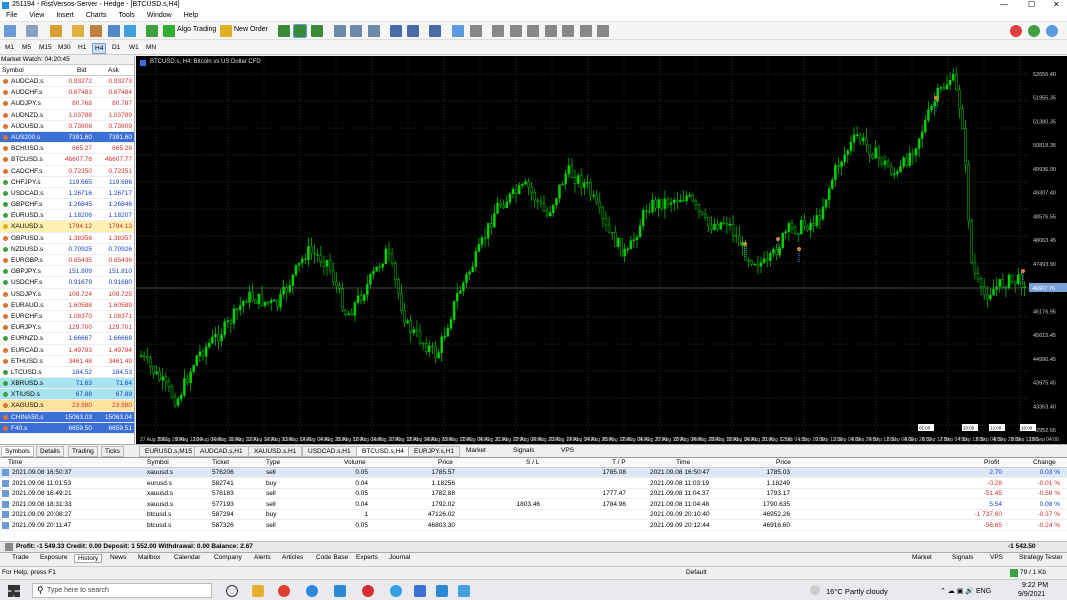 The width and height of the screenshot is (1067, 600). Describe the element at coordinates (329, 451) in the screenshot. I see `chart-tab-usdcad: USDCAD.s,H1` at that location.